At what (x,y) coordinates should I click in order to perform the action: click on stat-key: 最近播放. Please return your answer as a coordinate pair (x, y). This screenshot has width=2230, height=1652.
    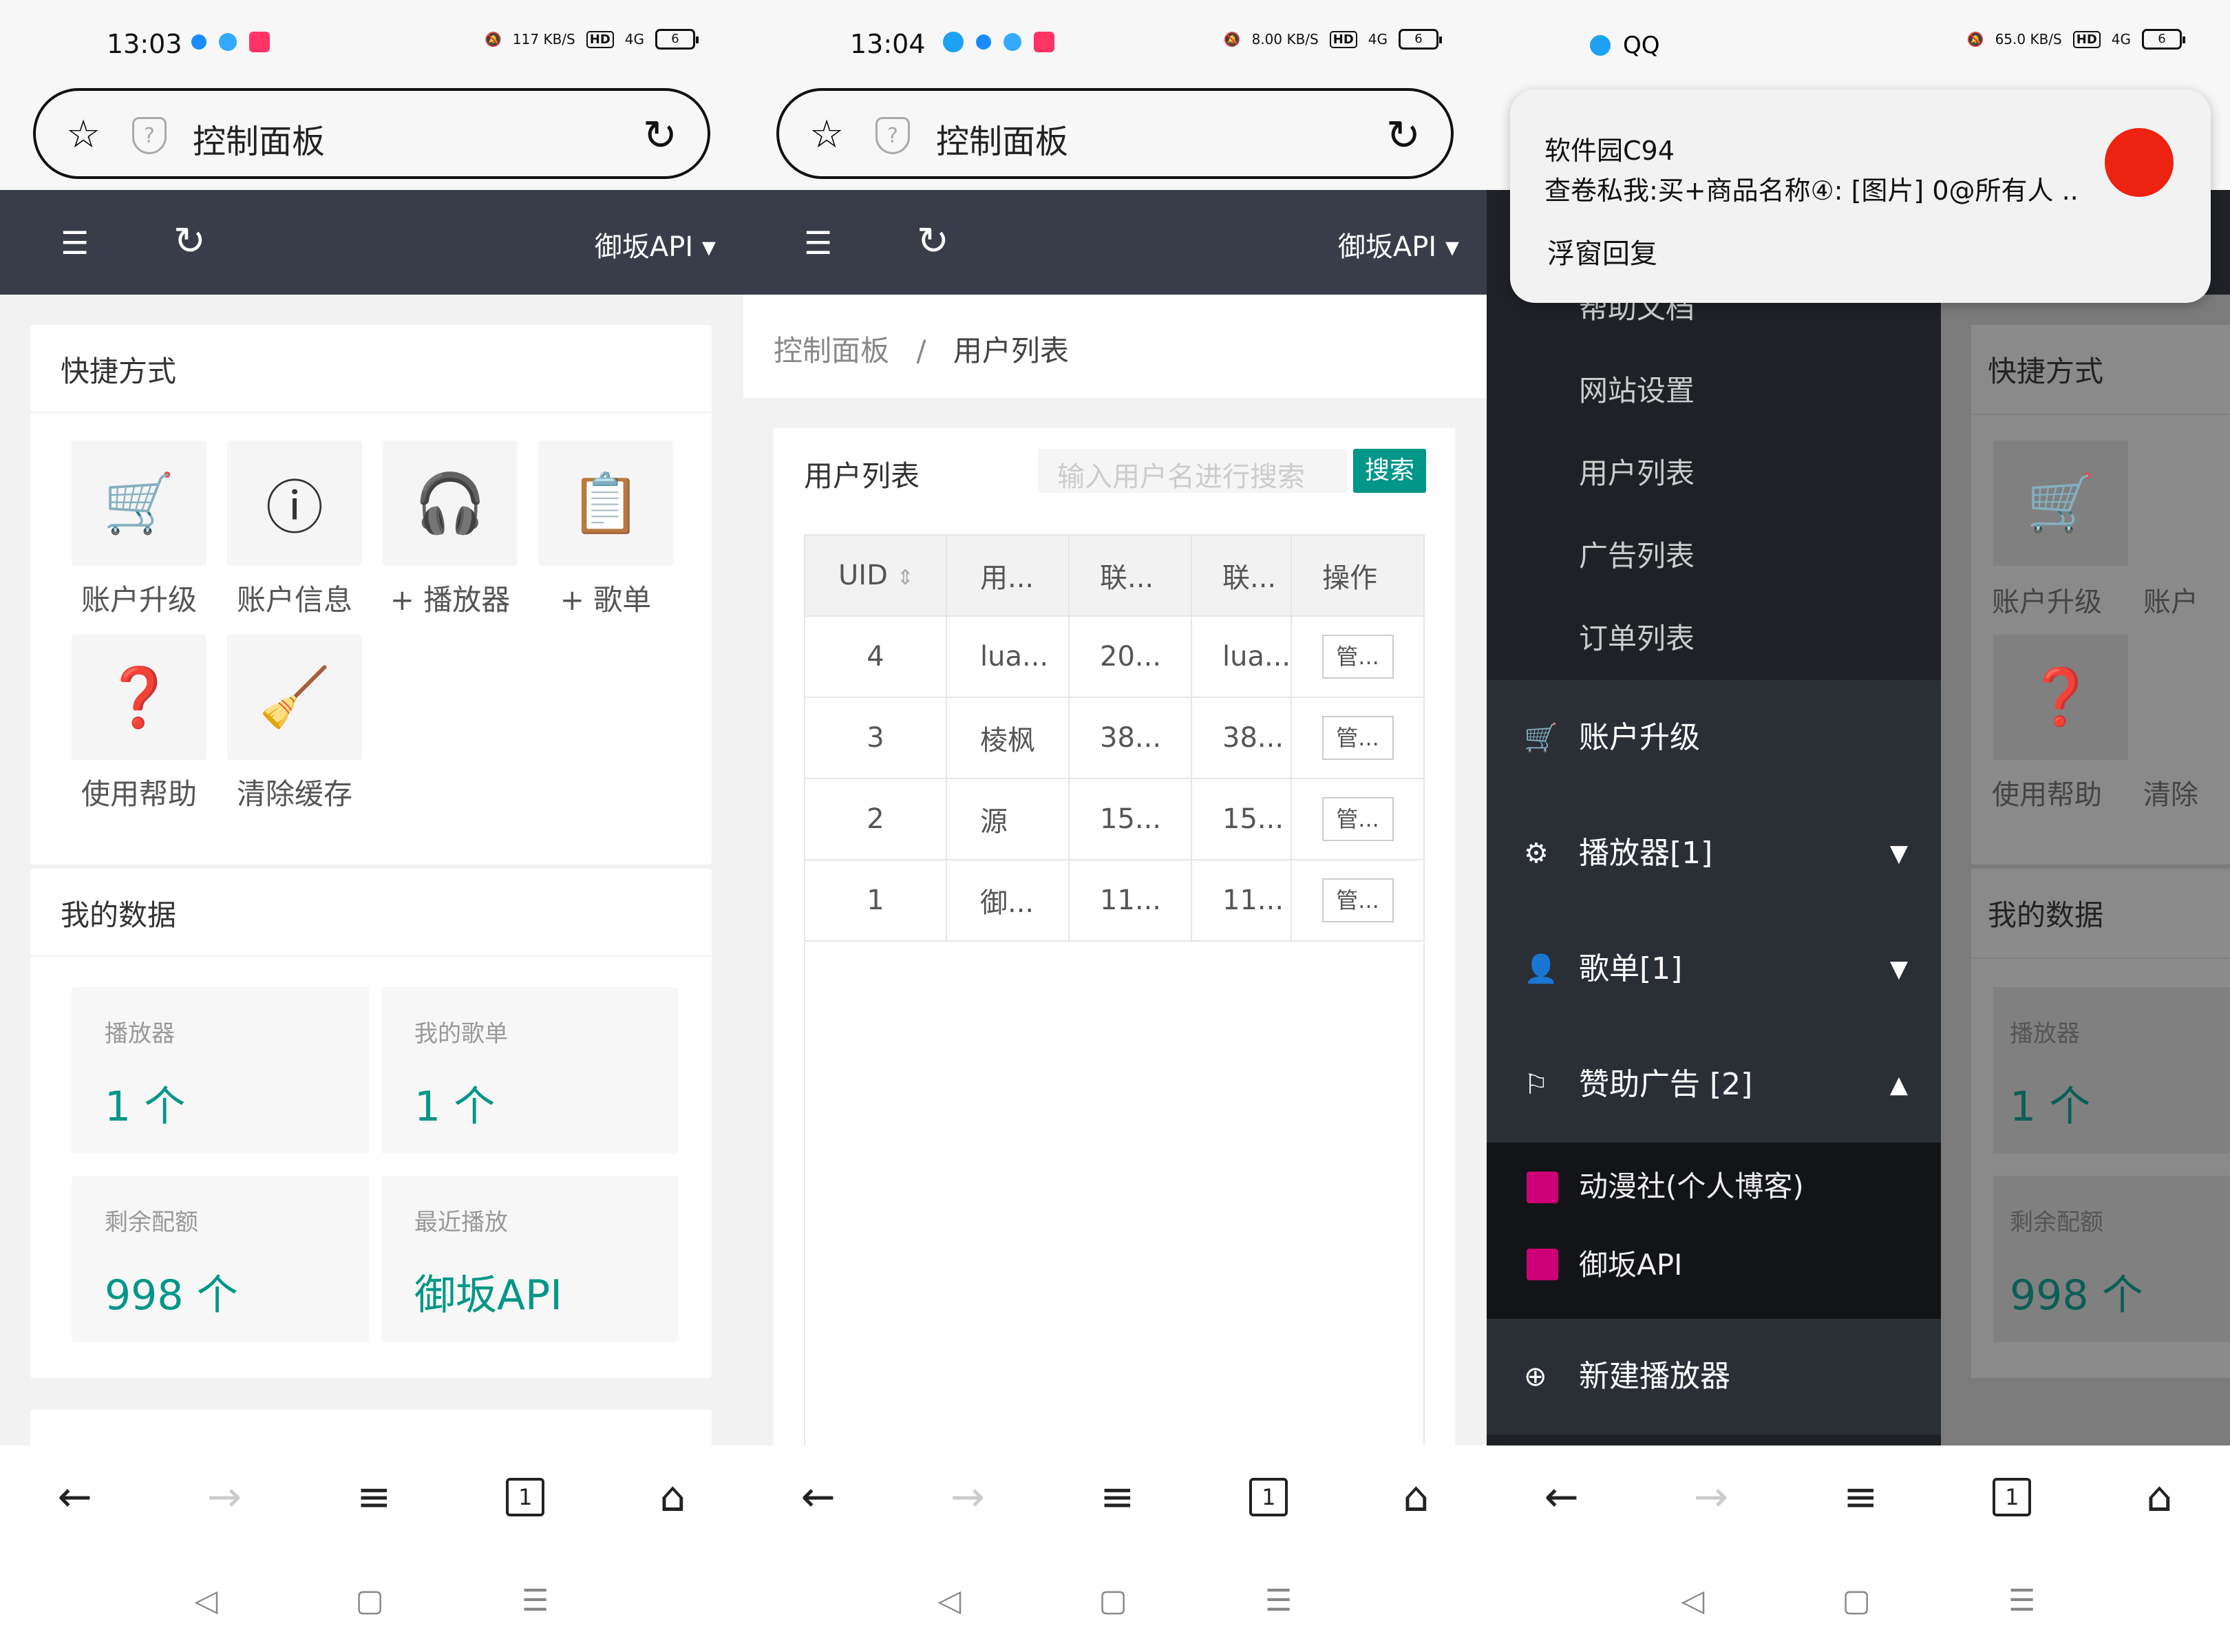
    Looking at the image, I should click on (461, 1222).